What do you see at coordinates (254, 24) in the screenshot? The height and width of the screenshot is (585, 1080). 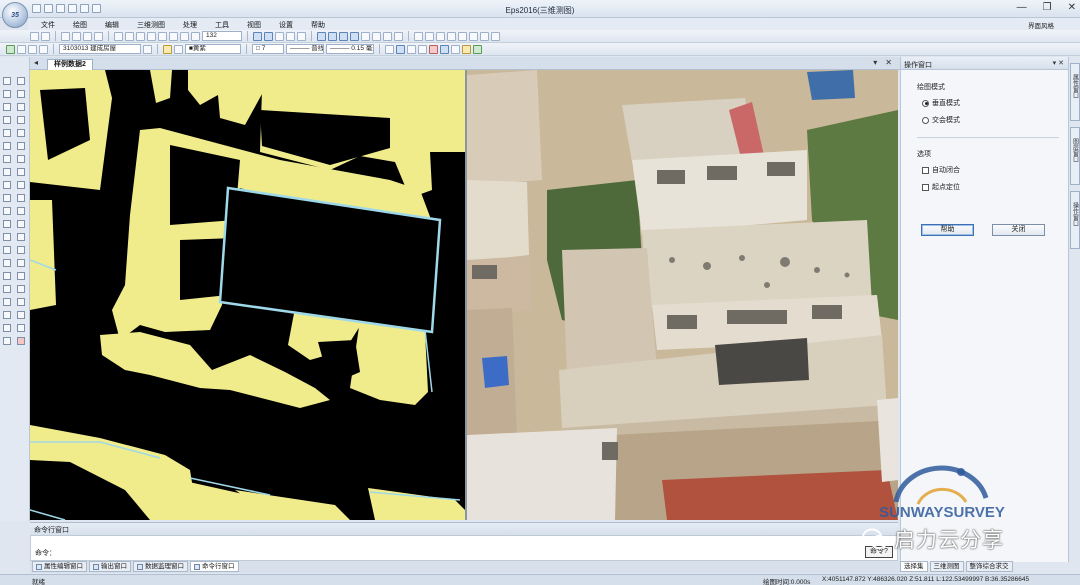 I see `menu-view: 视图` at bounding box center [254, 24].